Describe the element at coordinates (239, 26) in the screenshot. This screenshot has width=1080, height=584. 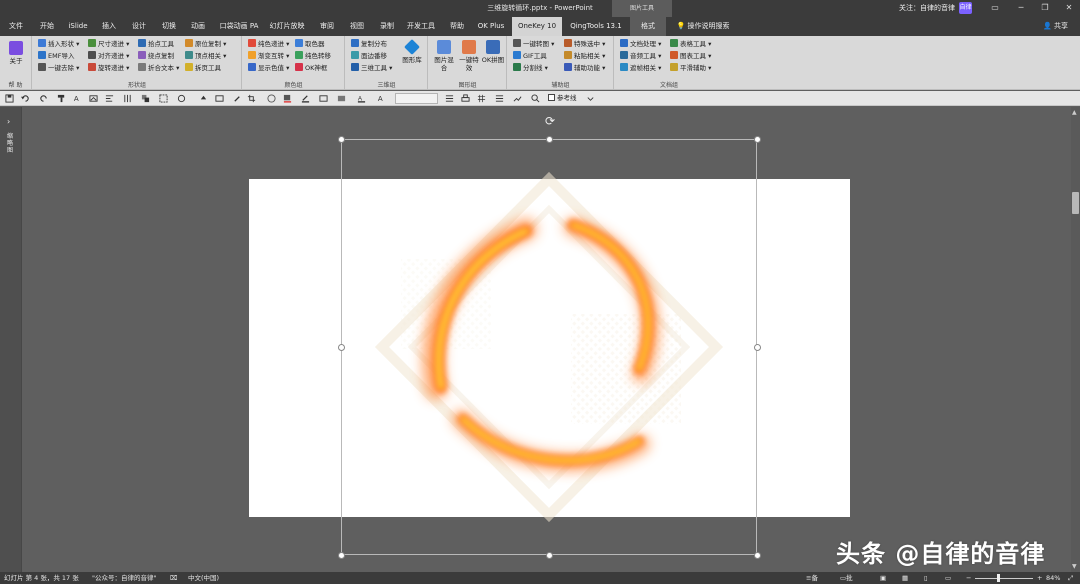
I see `tab-pocket-animation: 口袋动画 PA` at that location.